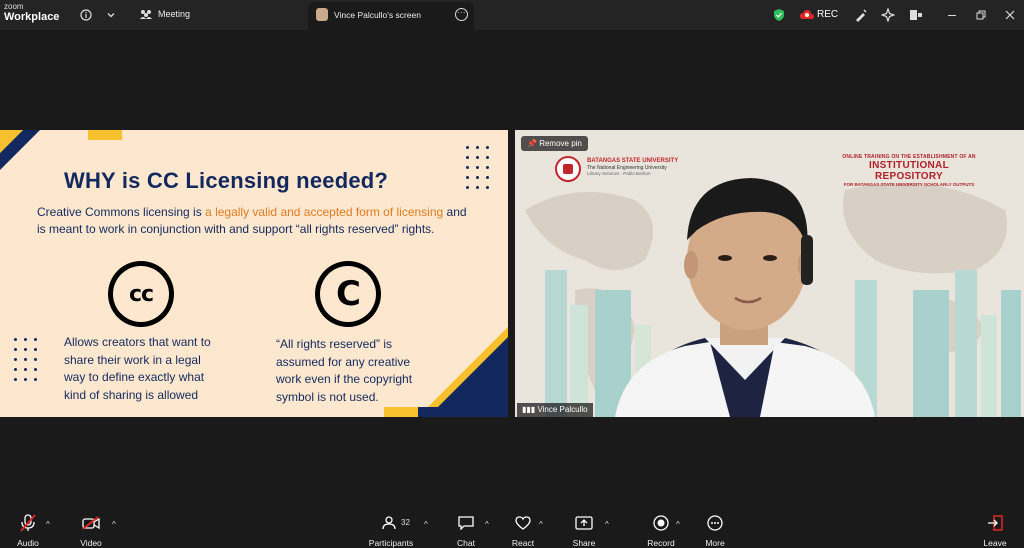 Image resolution: width=1024 pixels, height=548 pixels. What do you see at coordinates (146, 15) in the screenshot?
I see `meeting-icon` at bounding box center [146, 15].